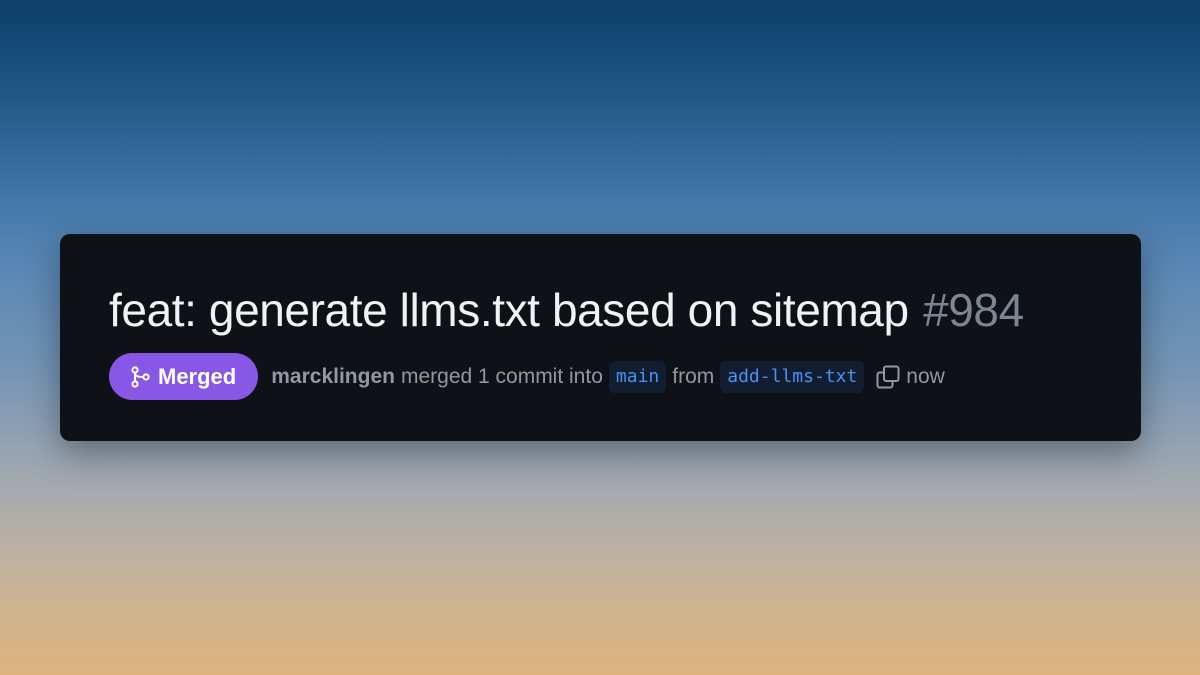 The image size is (1200, 675). Describe the element at coordinates (140, 376) in the screenshot. I see `git-merge-icon` at that location.